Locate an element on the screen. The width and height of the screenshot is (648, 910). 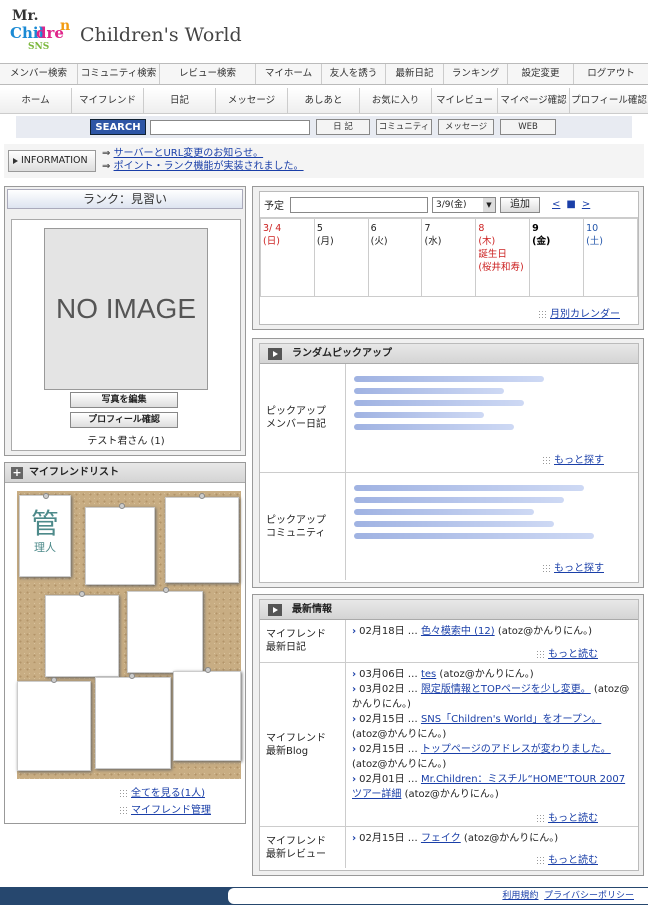
calendar-day: 5 (月) is located at coordinates (341, 257).